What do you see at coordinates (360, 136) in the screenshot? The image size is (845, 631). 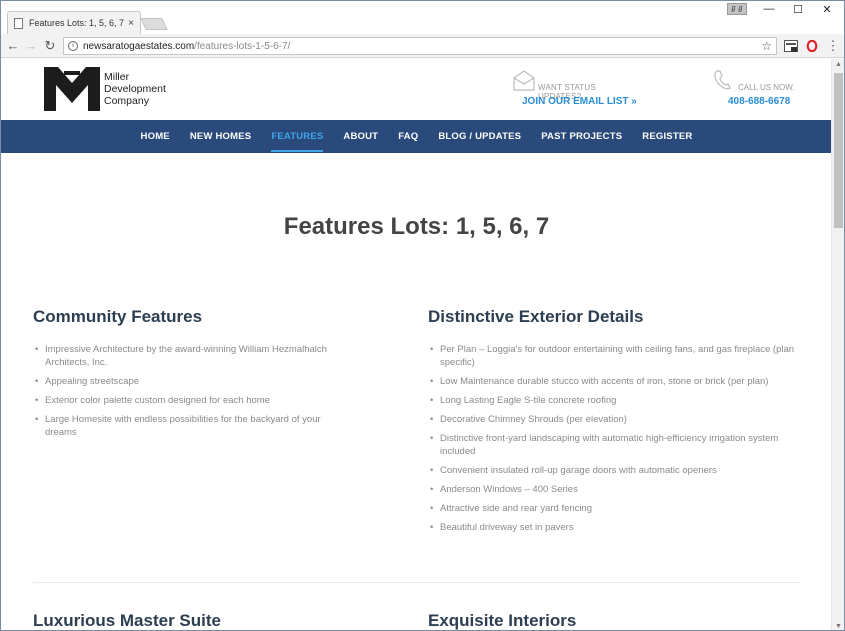 I see `nav-item-about: ABOUT` at bounding box center [360, 136].